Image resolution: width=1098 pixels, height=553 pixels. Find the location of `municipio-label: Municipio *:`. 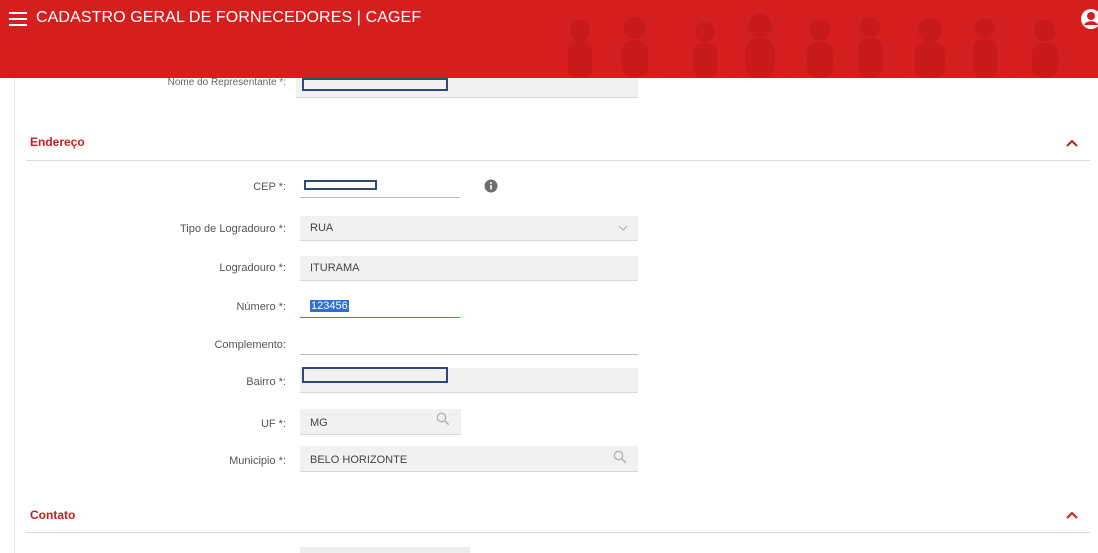

municipio-label: Municipio *: is located at coordinates (257, 461).